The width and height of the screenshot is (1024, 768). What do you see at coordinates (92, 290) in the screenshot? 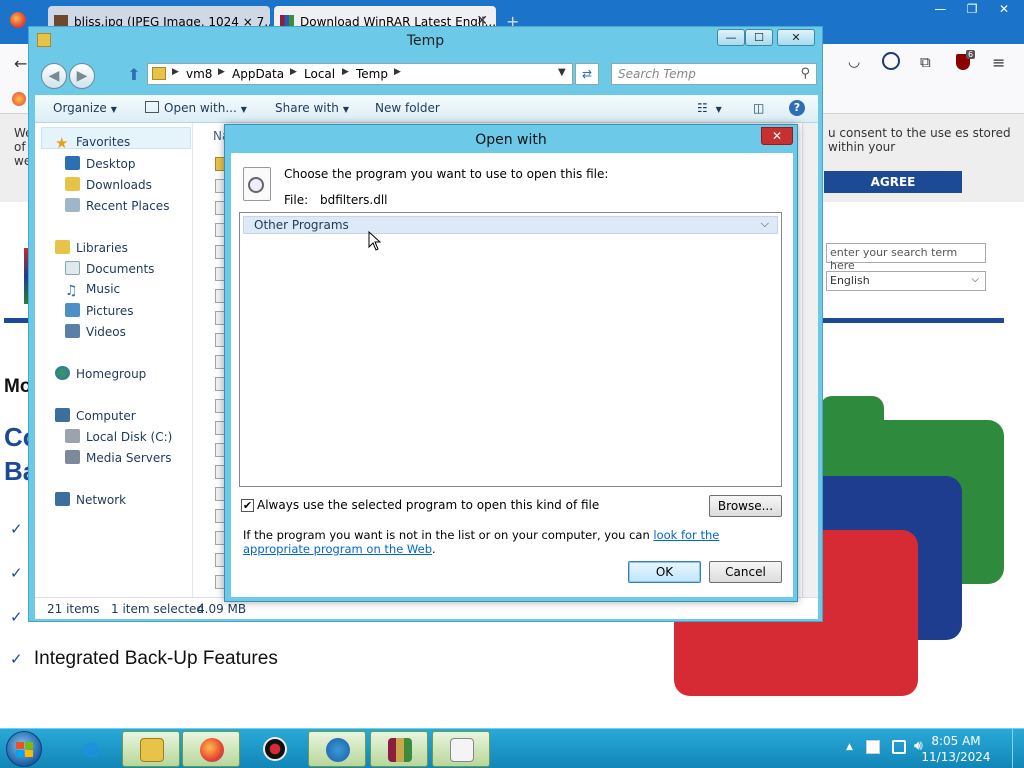
I see `sidebar-item-music: ♫ Music` at bounding box center [92, 290].